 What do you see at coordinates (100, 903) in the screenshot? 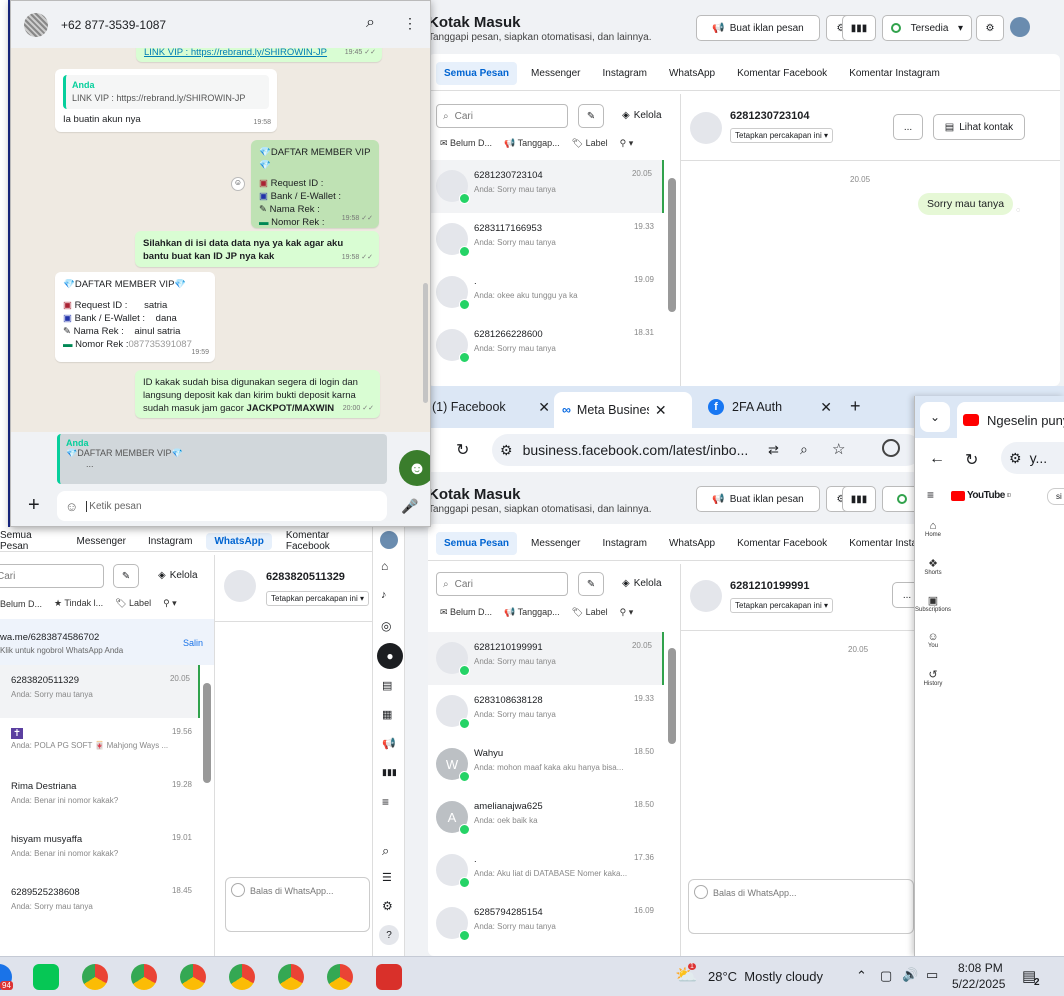
I see `conversation-item: 6289525238608 Anda: Sorry mau tanya 18.45` at bounding box center [100, 903].